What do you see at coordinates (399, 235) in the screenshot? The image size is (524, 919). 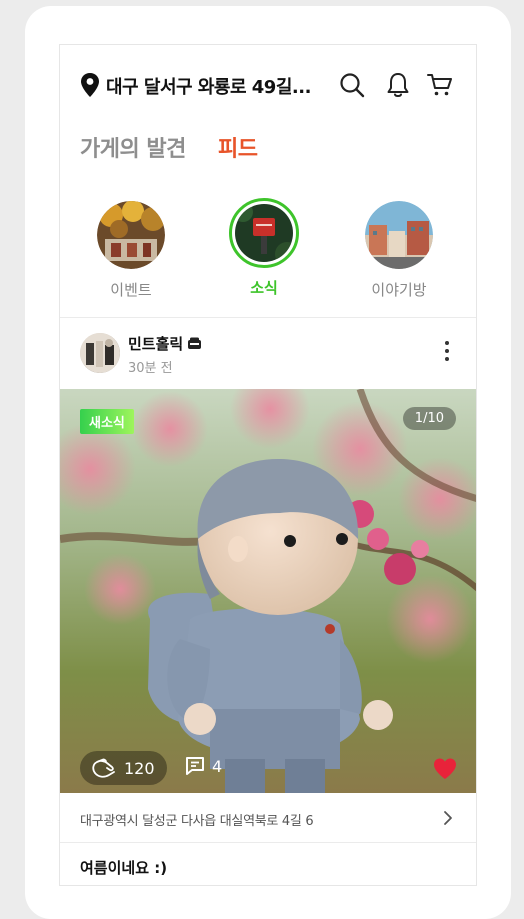 I see `story-chat-room-thumbnail` at bounding box center [399, 235].